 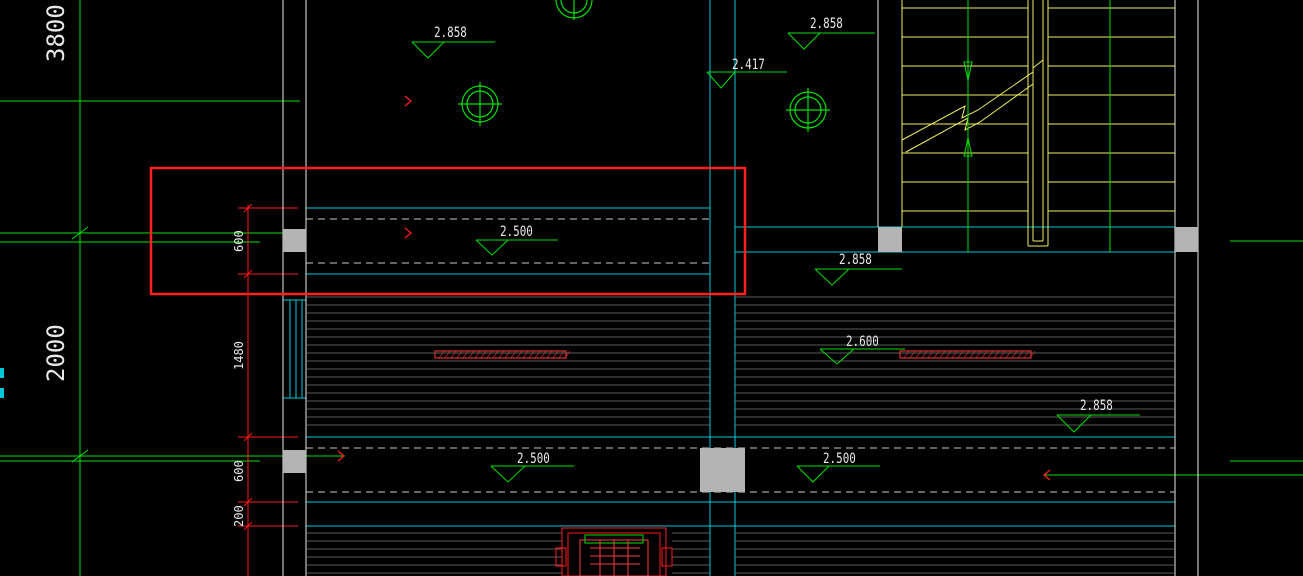 What do you see at coordinates (239, 355) in the screenshot?
I see `dimension-text-1480: 1480` at bounding box center [239, 355].